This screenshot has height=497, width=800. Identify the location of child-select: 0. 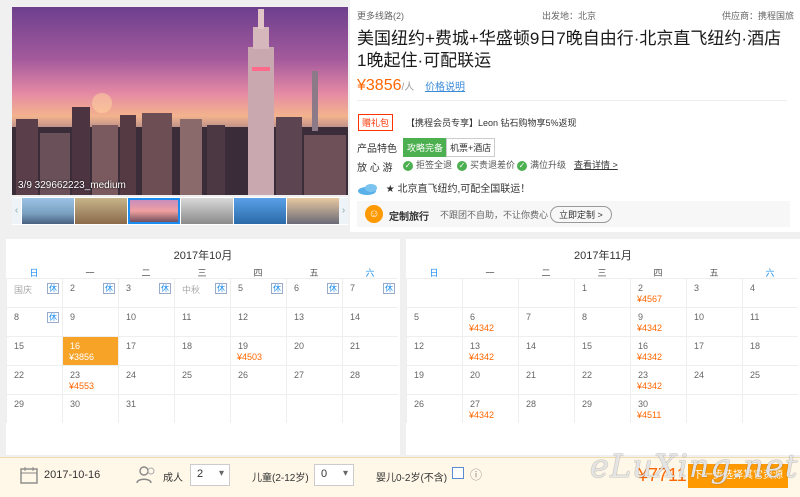
(334, 475).